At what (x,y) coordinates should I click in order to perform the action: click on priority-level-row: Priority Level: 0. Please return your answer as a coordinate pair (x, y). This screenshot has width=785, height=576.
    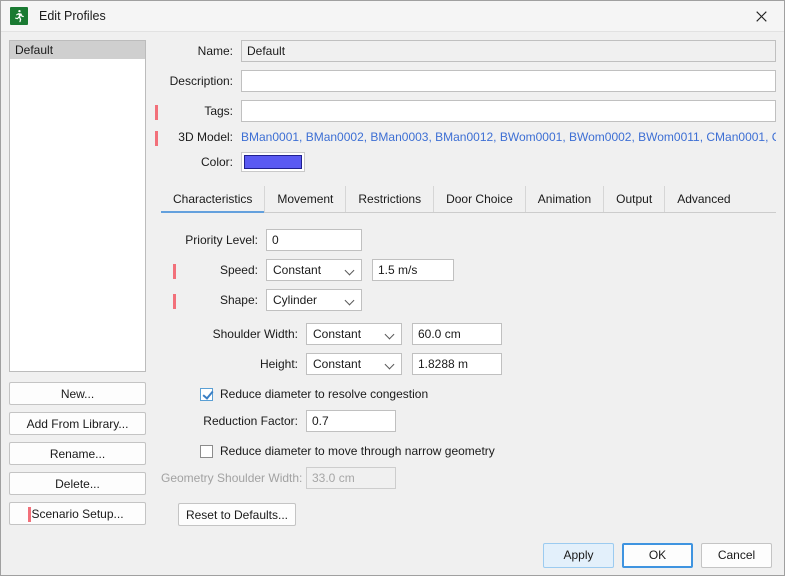
    Looking at the image, I should click on (468, 240).